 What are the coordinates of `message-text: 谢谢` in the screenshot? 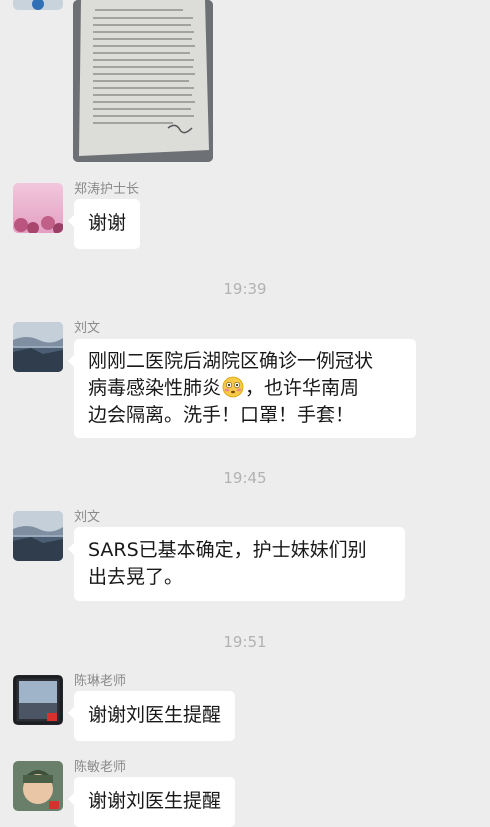 It's located at (107, 223).